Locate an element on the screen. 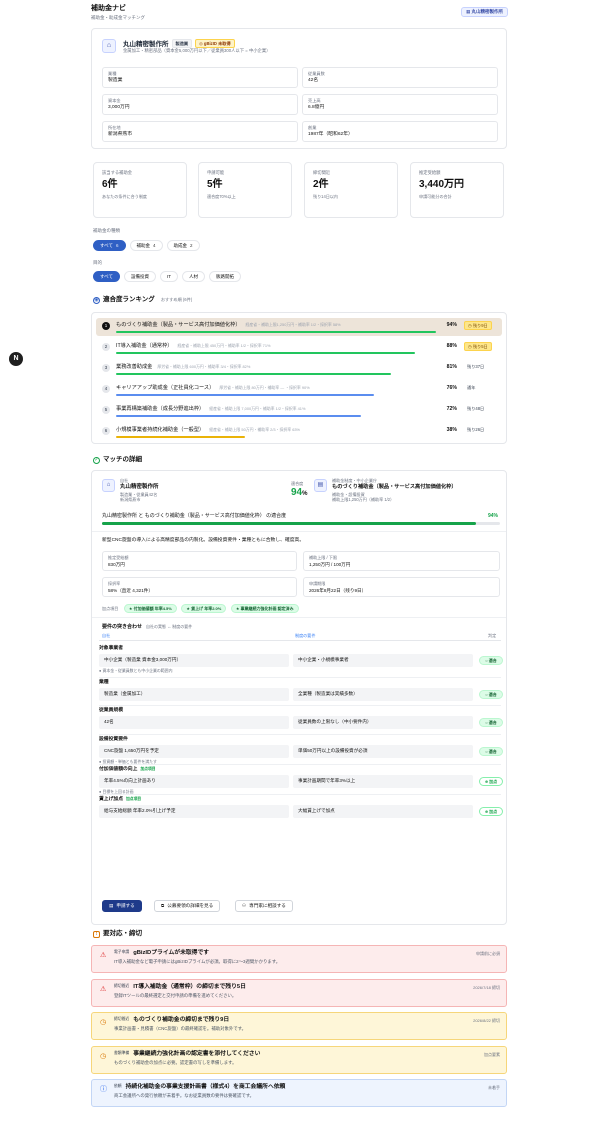 This screenshot has width=600, height=1127. purpose-chip-equipment: 設備投資 is located at coordinates (140, 276).